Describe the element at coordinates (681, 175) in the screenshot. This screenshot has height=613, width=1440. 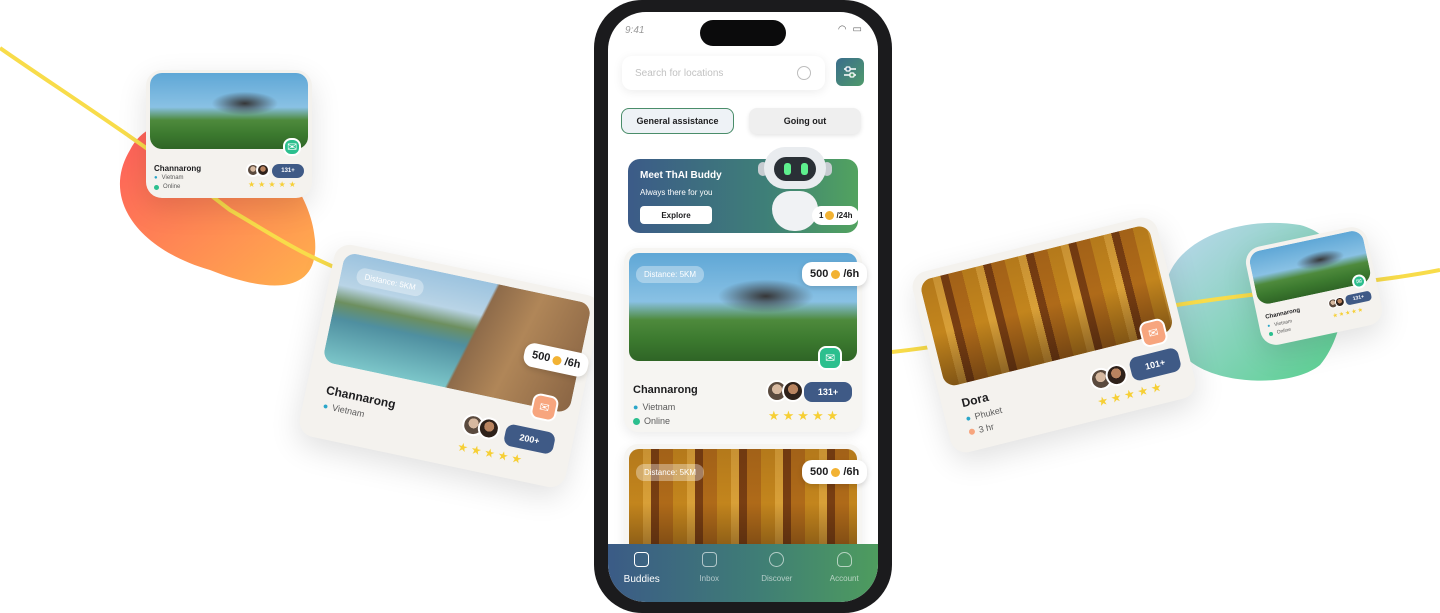
I see `banner-title: Meet ThAI Buddy` at that location.